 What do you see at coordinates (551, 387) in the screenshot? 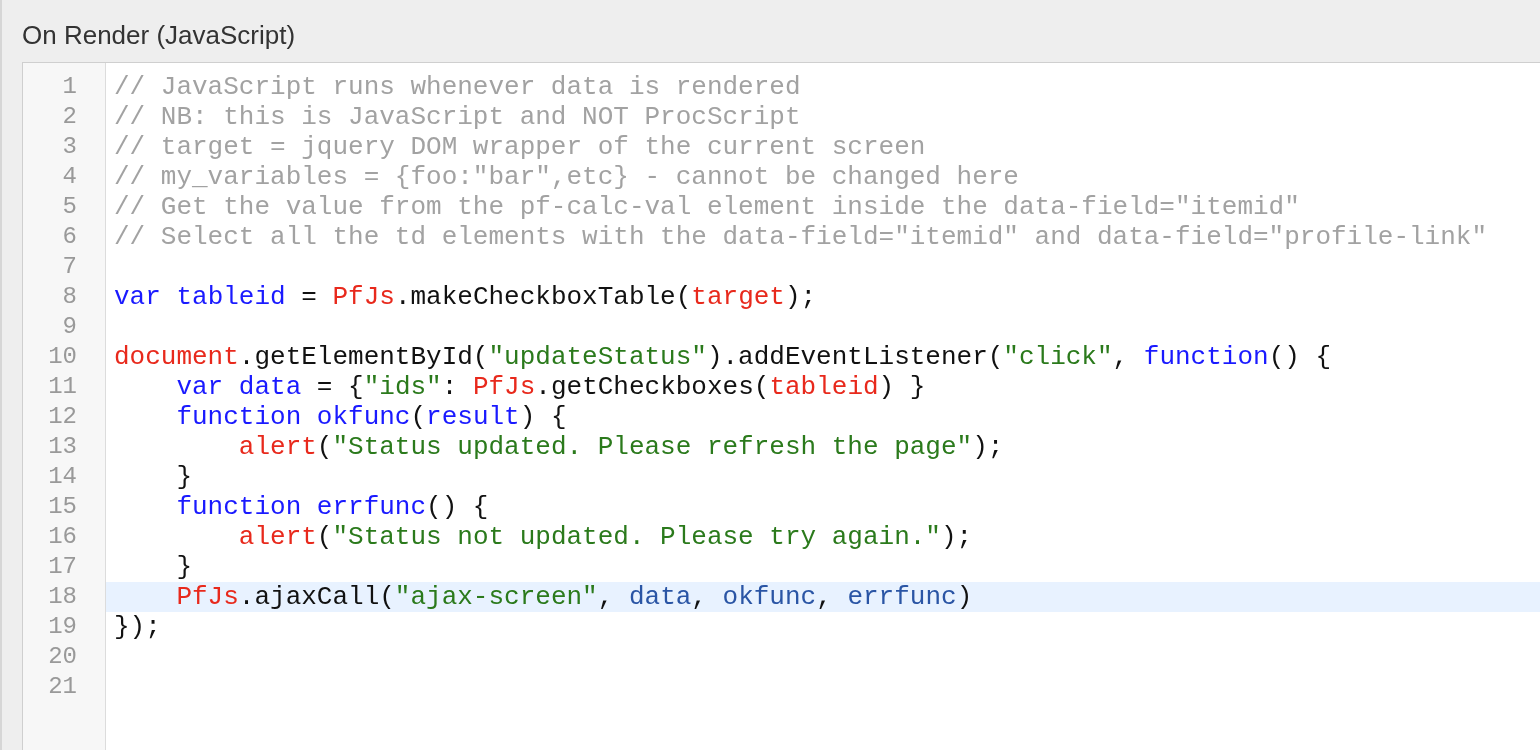
I see `code-line: var data = {"ids": PfJs.getCheckboxes(tableid) }` at bounding box center [551, 387].